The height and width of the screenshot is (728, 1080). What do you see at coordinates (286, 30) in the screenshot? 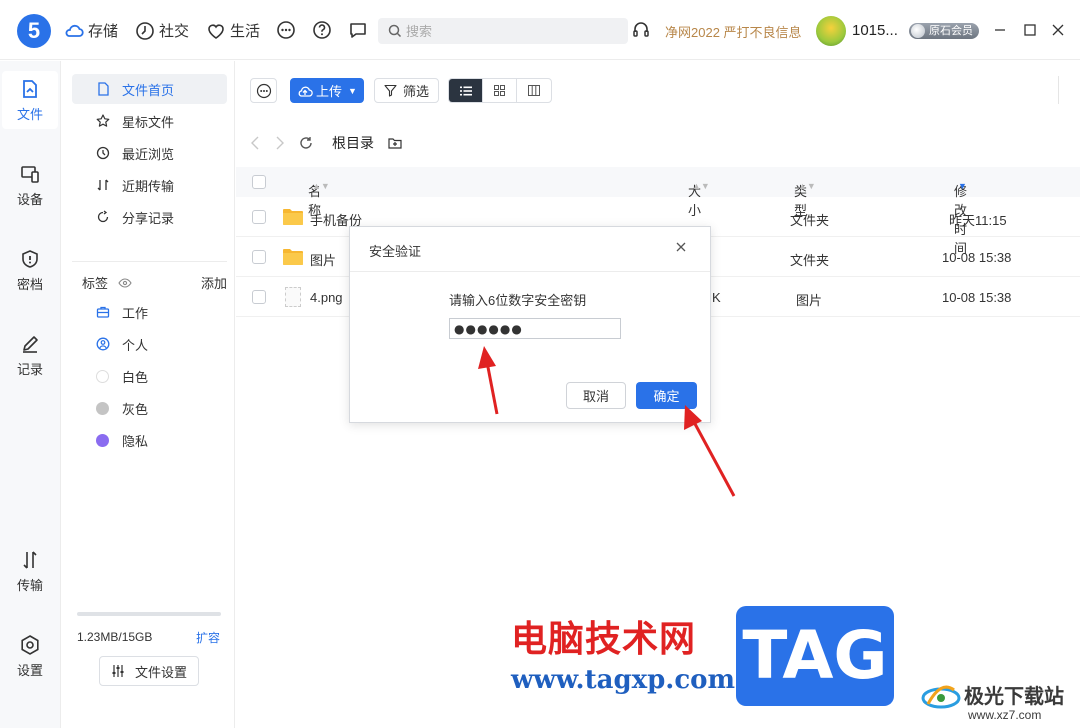
I see `more-icon` at bounding box center [286, 30].